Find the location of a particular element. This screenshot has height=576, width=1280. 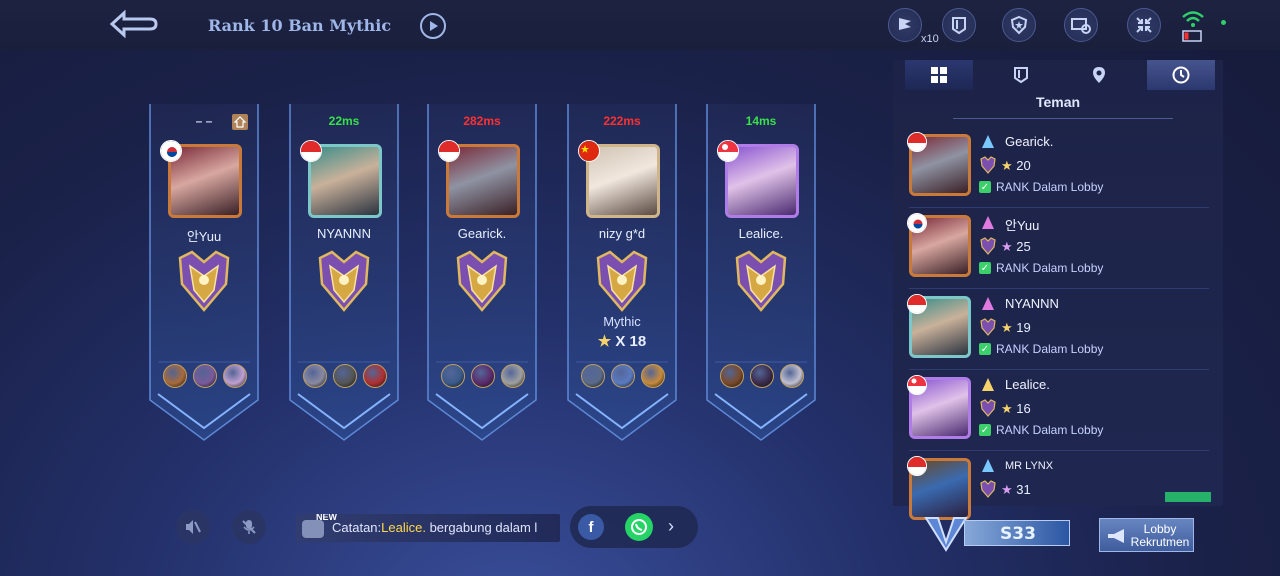

friend-star-count: 20 is located at coordinates (1023, 165).